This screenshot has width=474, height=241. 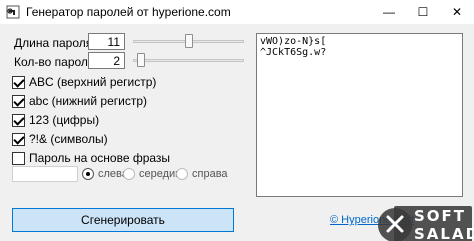 I want to click on minimize-button: —, so click(x=389, y=12).